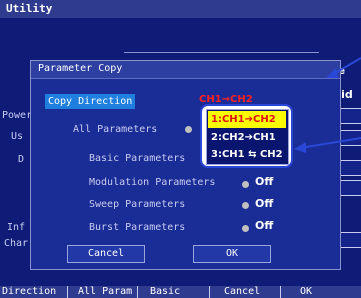  What do you see at coordinates (105, 292) in the screenshot?
I see `softkey-all-param: All Param` at bounding box center [105, 292].